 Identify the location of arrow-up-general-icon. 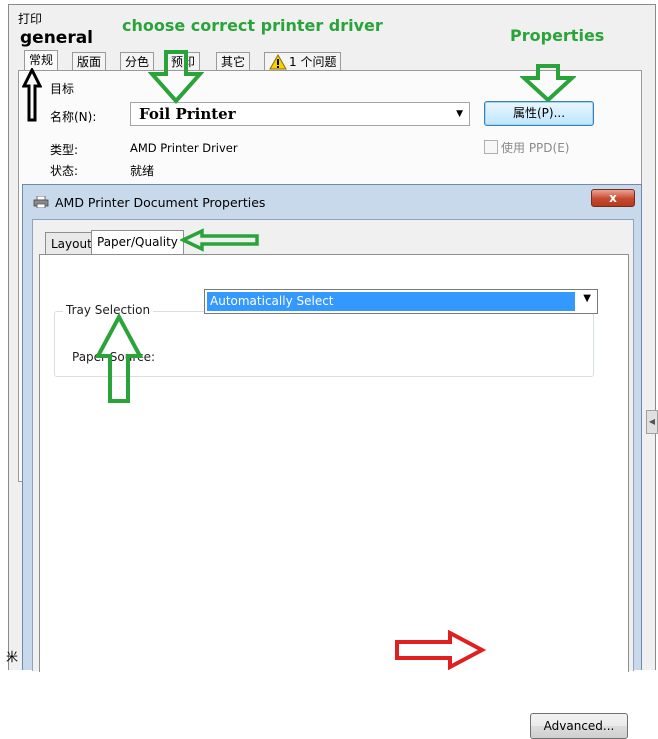
(32, 95).